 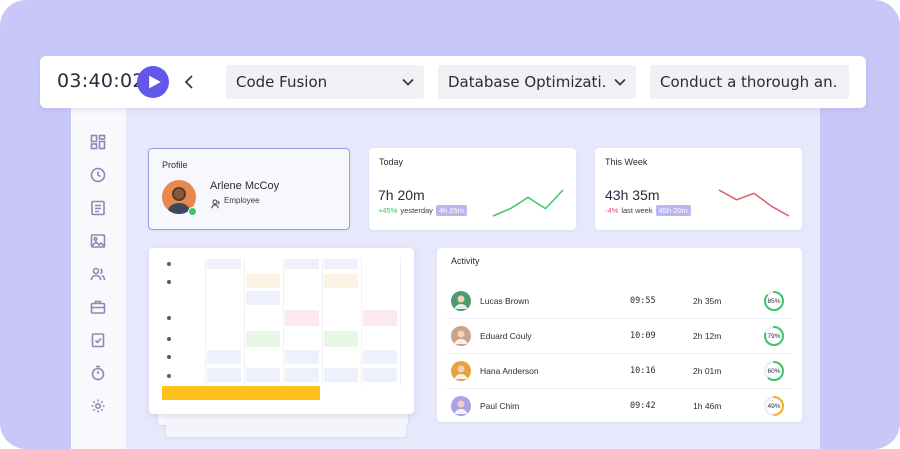 I want to click on activity-time: 09:42, so click(x=643, y=406).